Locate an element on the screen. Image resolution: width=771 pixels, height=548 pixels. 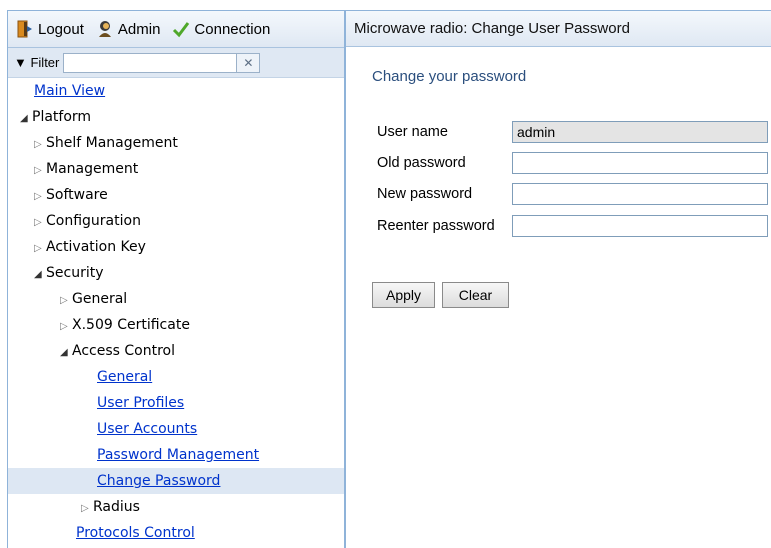
tree-item-shelf-management: ▷ Shelf Management is located at coordinates (176, 143).